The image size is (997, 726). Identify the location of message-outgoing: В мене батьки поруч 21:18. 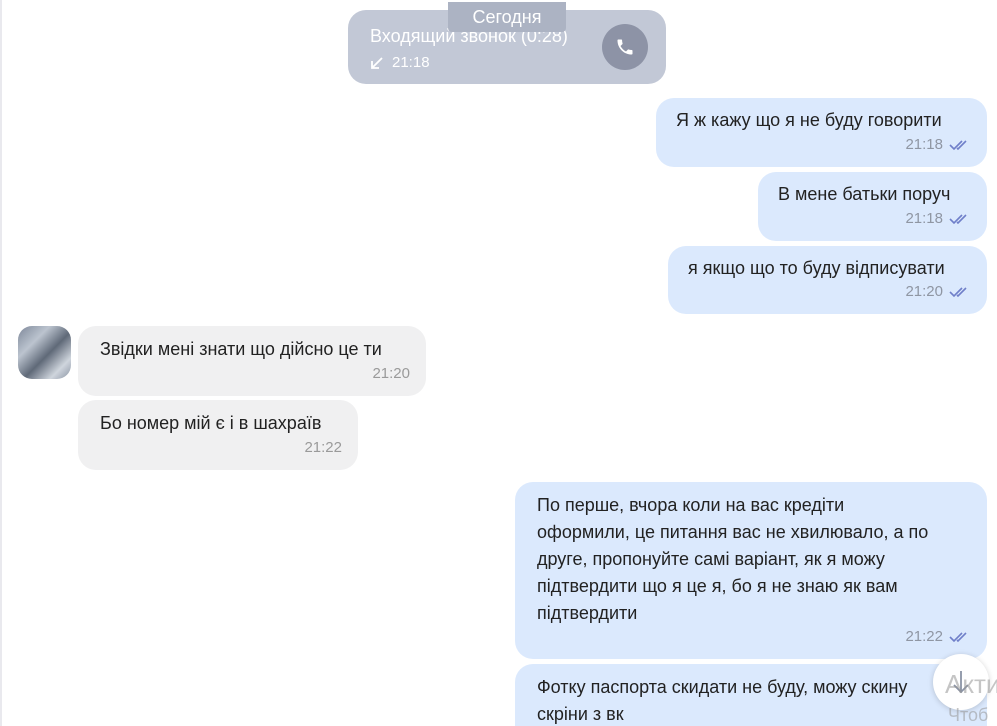
(872, 206).